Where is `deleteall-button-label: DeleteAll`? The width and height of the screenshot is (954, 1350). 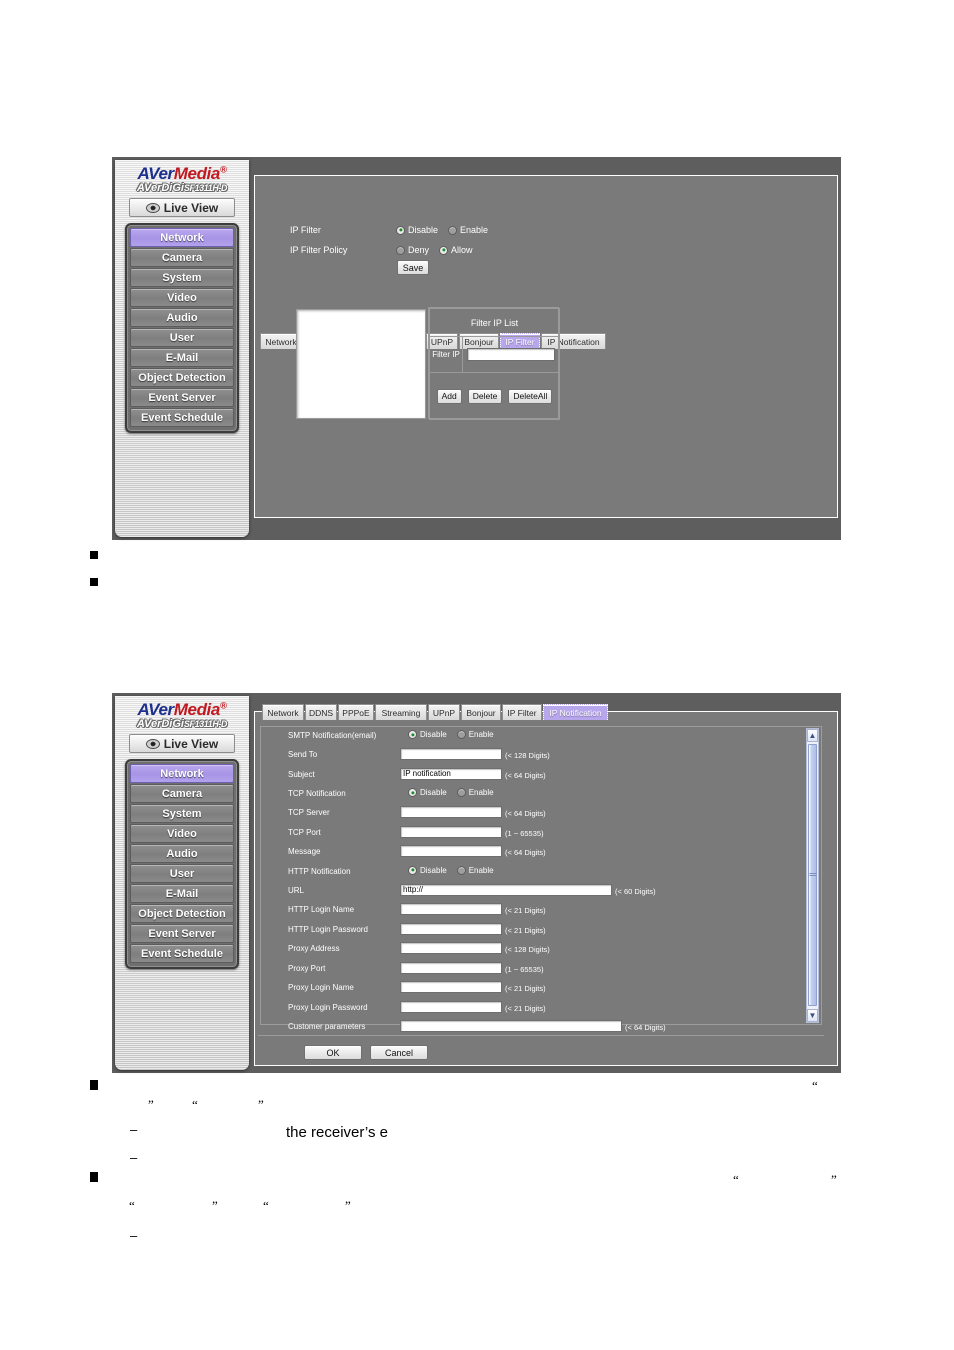 deleteall-button-label: DeleteAll is located at coordinates (530, 396).